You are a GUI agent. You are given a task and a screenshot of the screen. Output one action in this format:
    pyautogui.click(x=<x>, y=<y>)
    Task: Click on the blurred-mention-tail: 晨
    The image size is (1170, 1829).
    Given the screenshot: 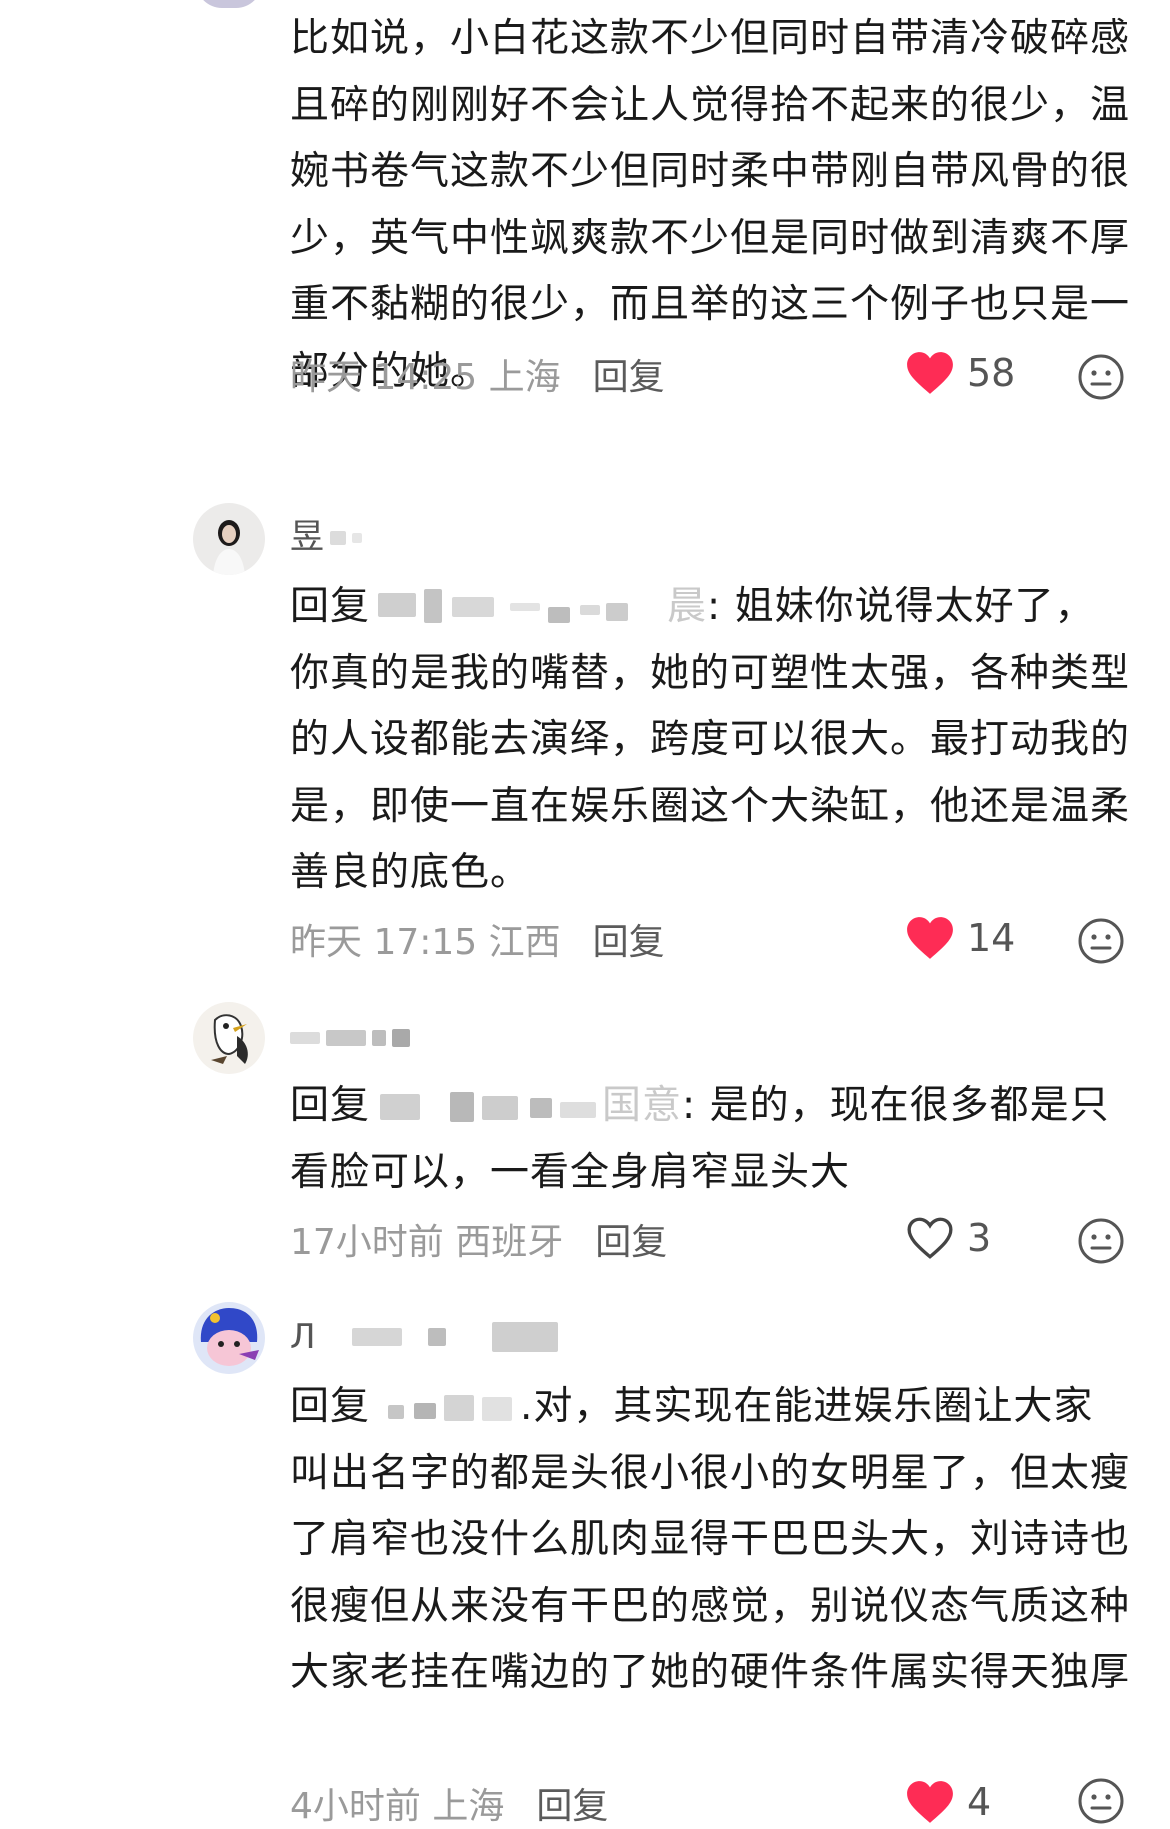 What is the action you would take?
    pyautogui.click(x=687, y=606)
    